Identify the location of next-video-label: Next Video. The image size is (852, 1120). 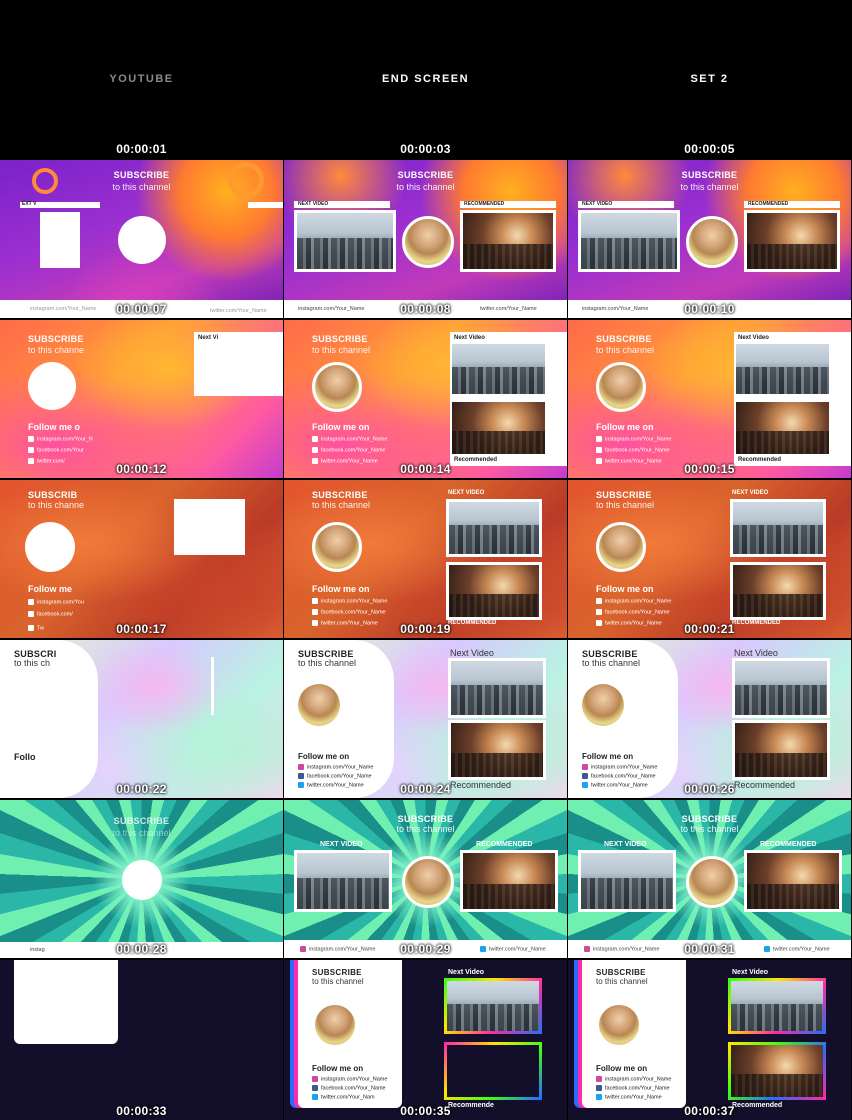
(753, 338).